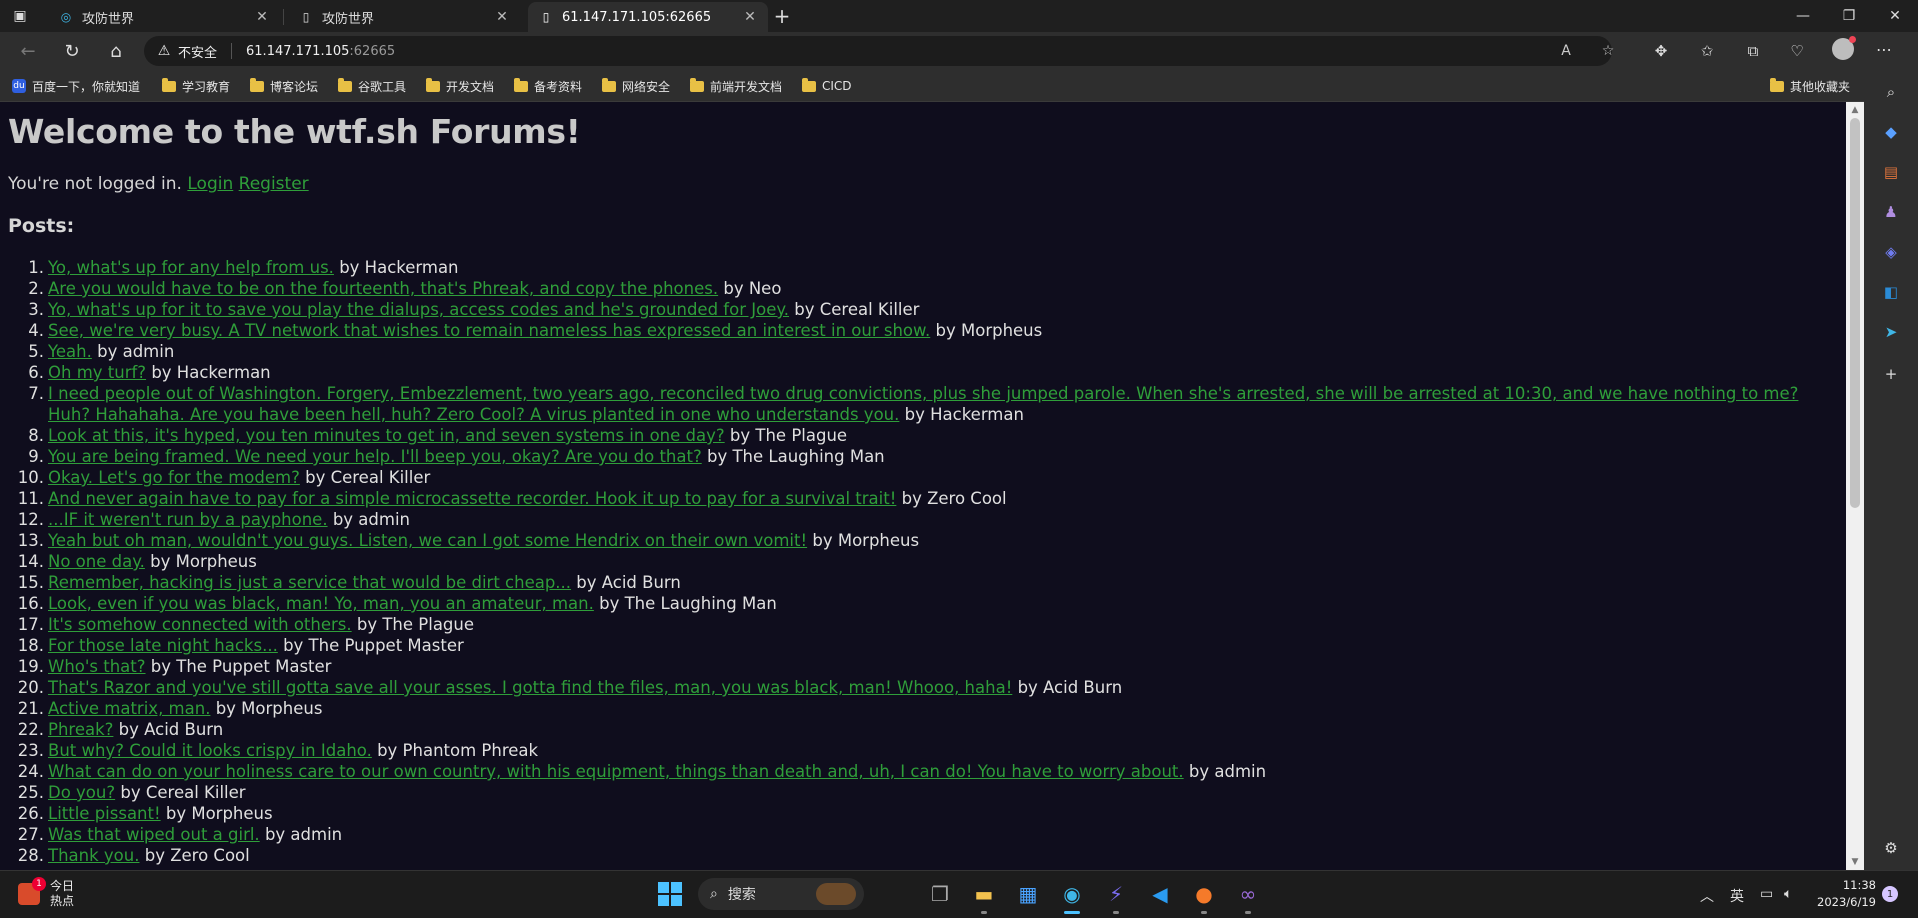 This screenshot has width=1918, height=918. Describe the element at coordinates (1891, 374) in the screenshot. I see `add-icon: +` at that location.